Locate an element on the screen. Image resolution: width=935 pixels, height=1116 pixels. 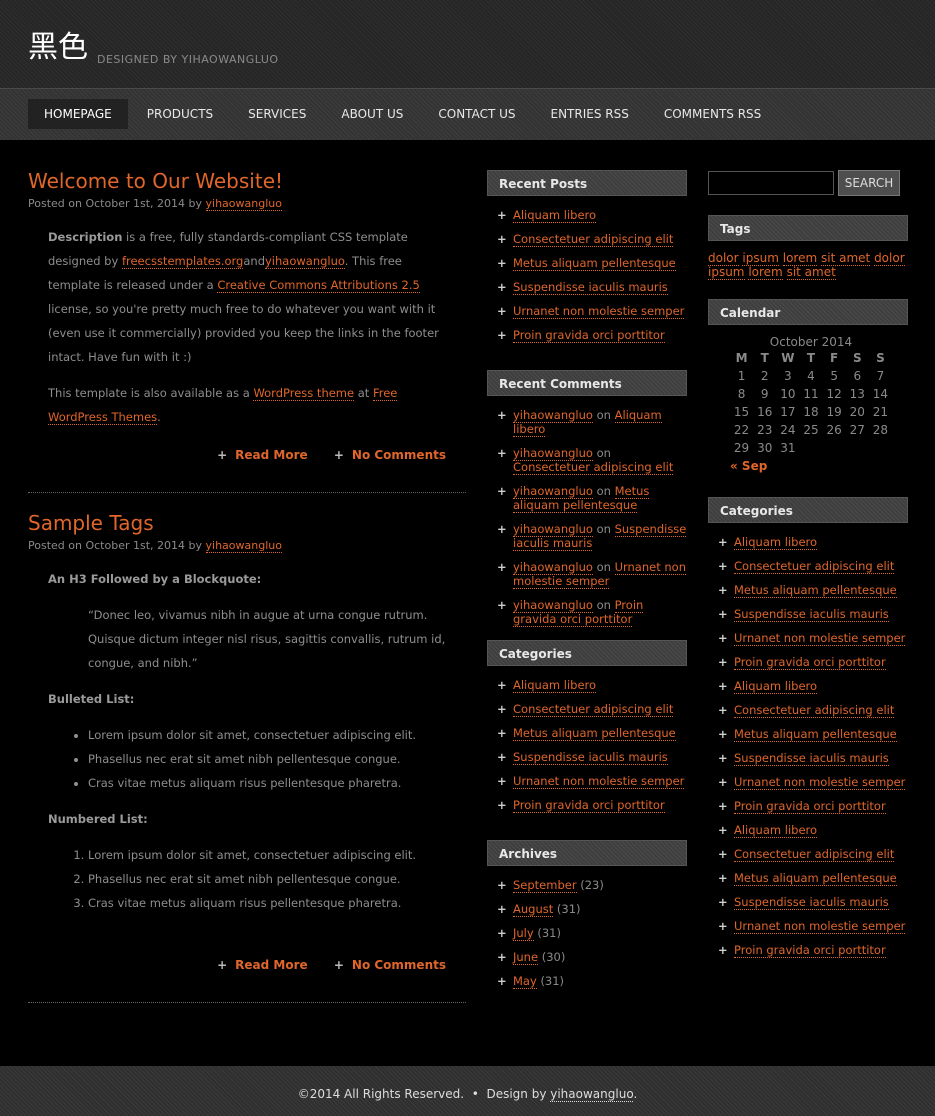
list-item: yihaowangluo on Aliquam libero is located at coordinates (592, 422).